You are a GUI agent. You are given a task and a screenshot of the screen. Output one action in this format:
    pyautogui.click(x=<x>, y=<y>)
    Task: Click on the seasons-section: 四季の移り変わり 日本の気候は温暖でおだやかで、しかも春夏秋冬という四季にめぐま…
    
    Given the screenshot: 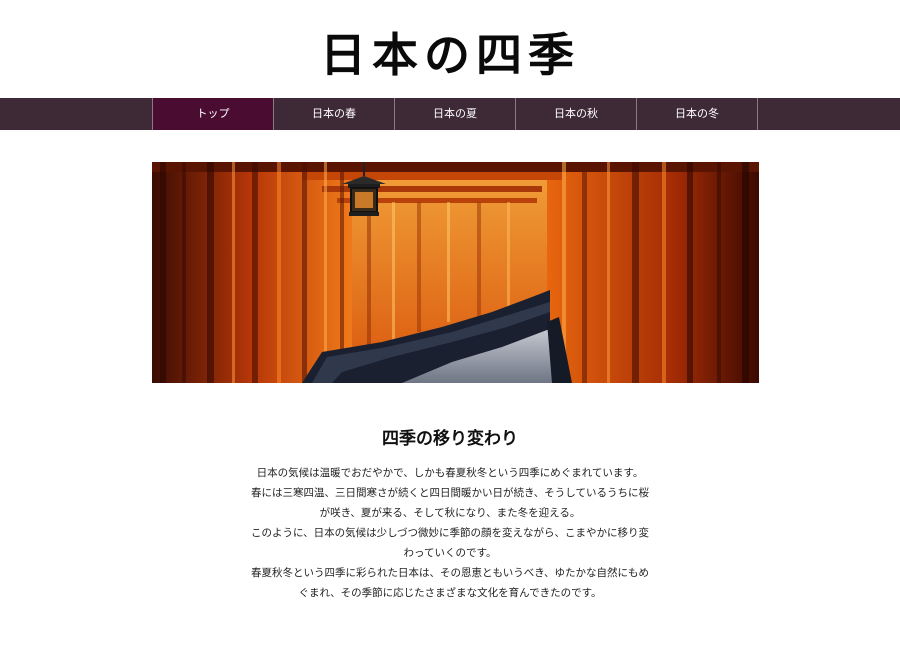 What is the action you would take?
    pyautogui.click(x=450, y=513)
    